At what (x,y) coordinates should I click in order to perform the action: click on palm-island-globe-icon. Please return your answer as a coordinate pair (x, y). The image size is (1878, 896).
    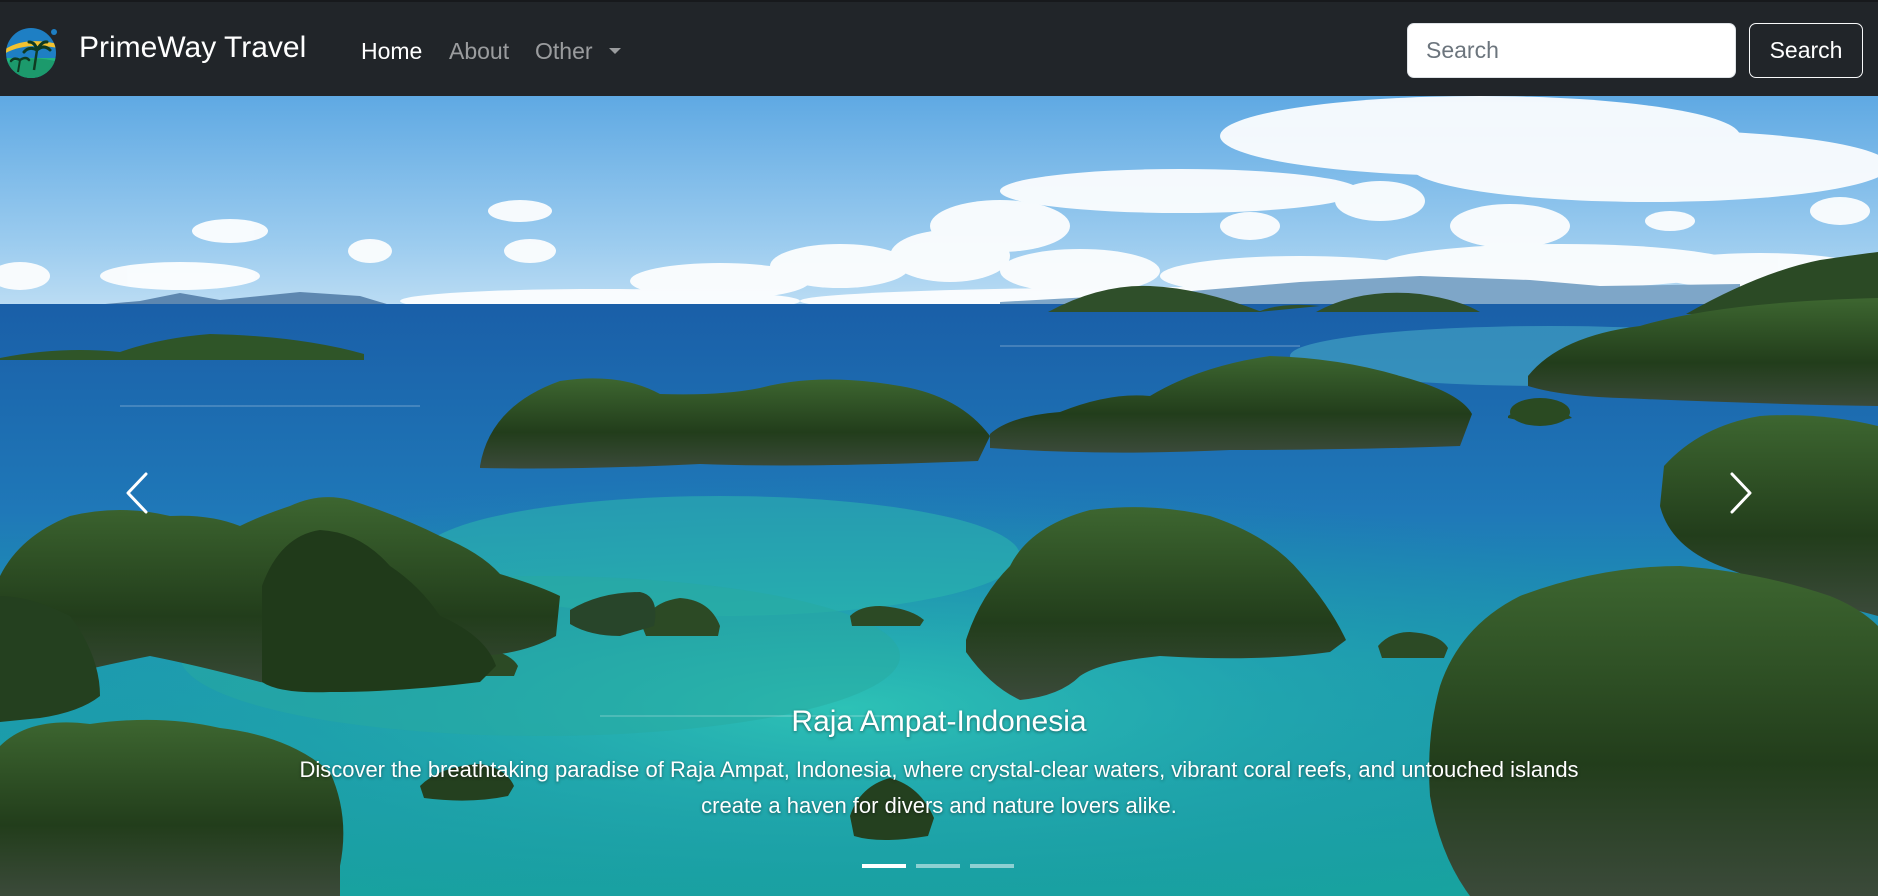
    Looking at the image, I should click on (31, 51).